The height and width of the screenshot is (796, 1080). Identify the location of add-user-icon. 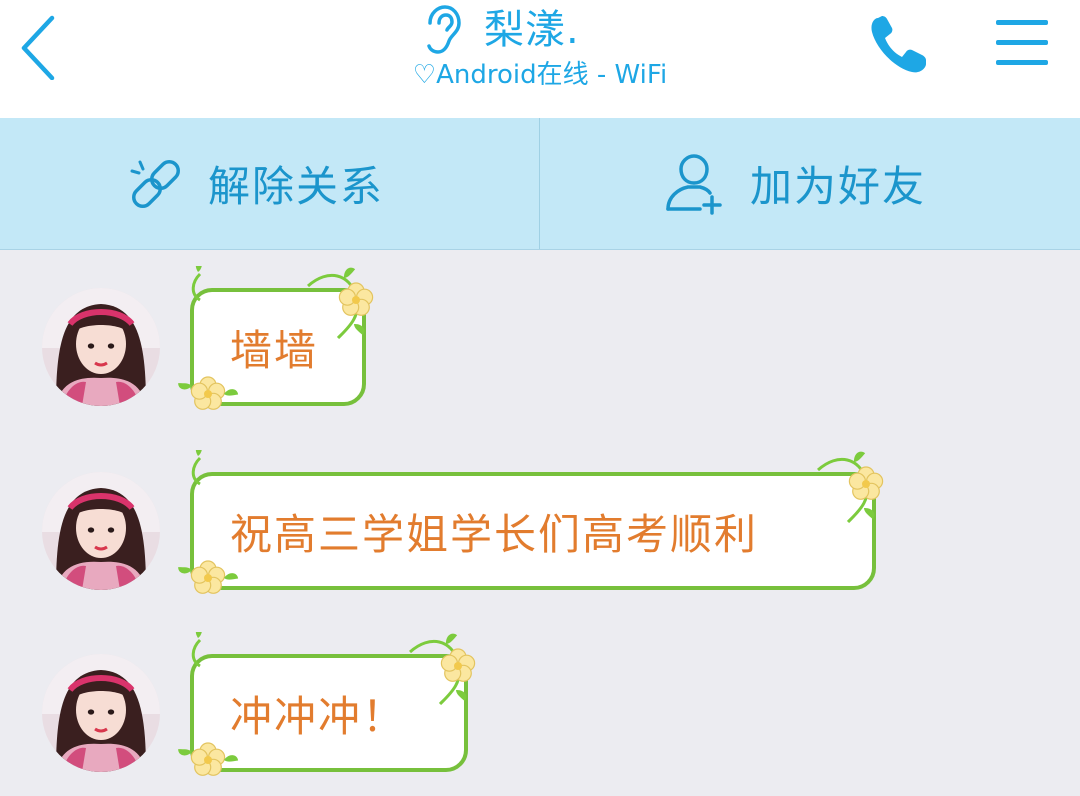
(694, 184).